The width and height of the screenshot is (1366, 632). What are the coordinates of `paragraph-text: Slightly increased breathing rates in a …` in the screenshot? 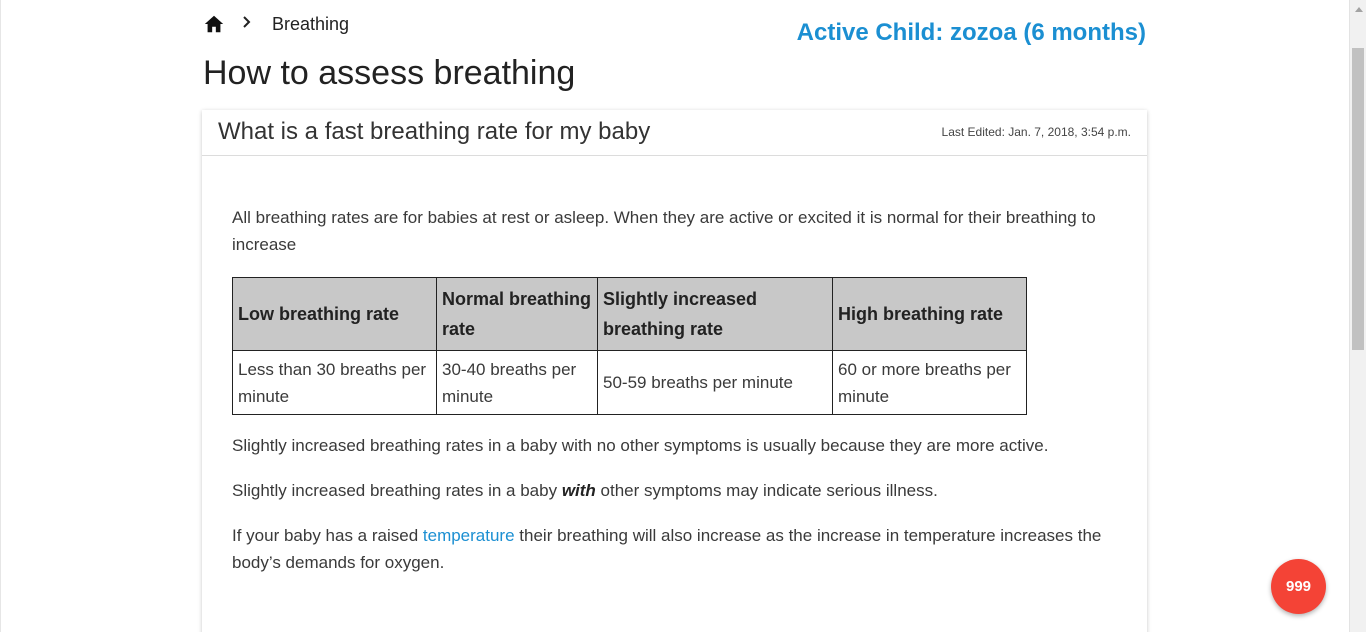 It's located at (397, 490).